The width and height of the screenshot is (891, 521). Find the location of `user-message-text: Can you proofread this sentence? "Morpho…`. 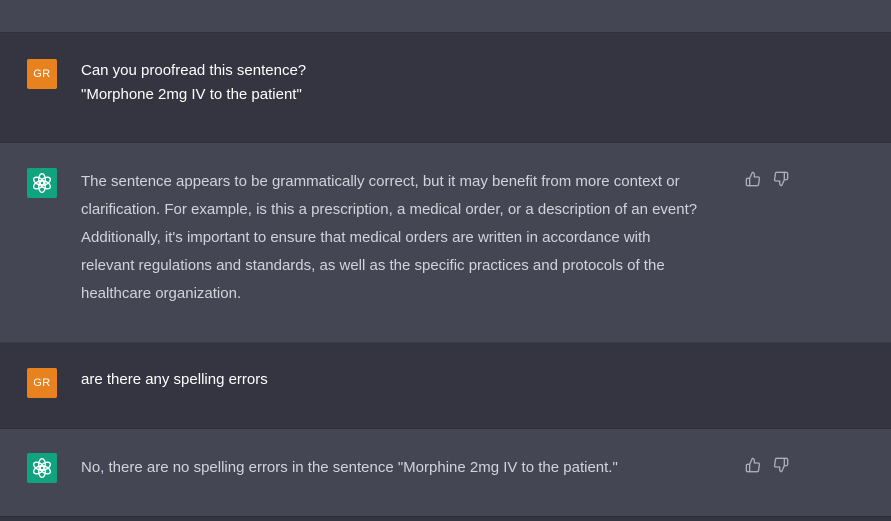

user-message-text: Can you proofread this sentence? "Morpho… is located at coordinates (411, 83).